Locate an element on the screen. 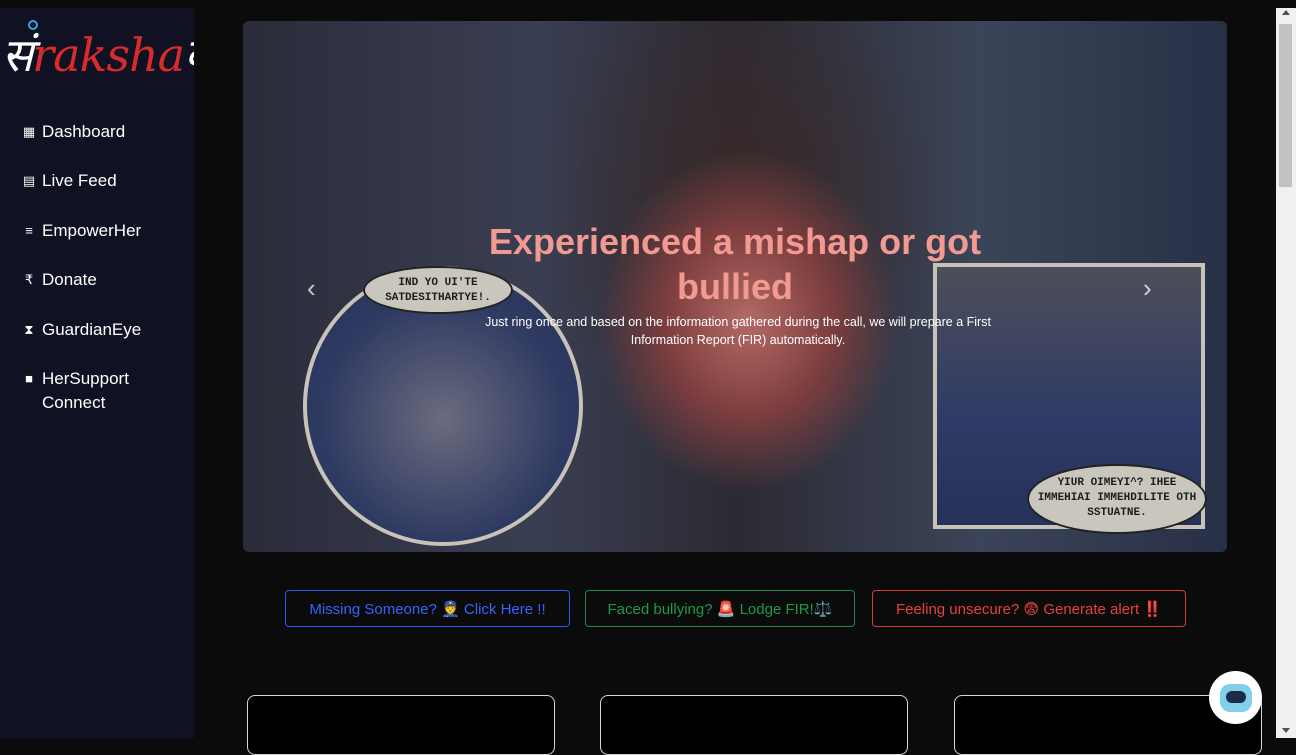 This screenshot has width=1296, height=755. chatbot-button is located at coordinates (1235, 697).